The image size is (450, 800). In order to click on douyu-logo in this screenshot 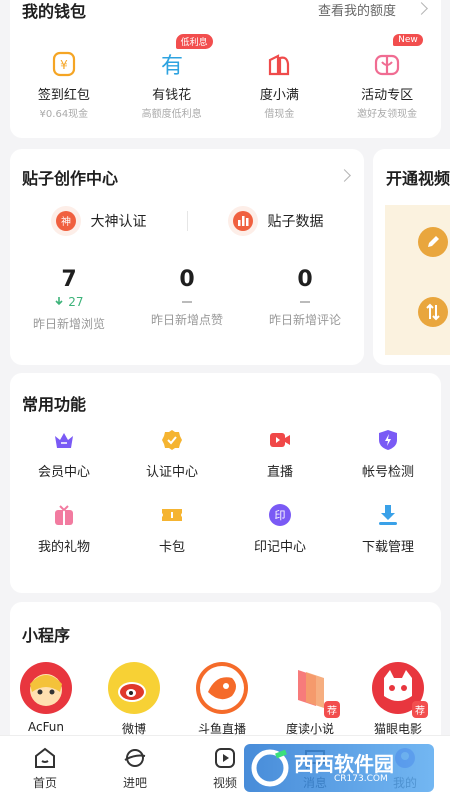, I will do `click(222, 688)`.